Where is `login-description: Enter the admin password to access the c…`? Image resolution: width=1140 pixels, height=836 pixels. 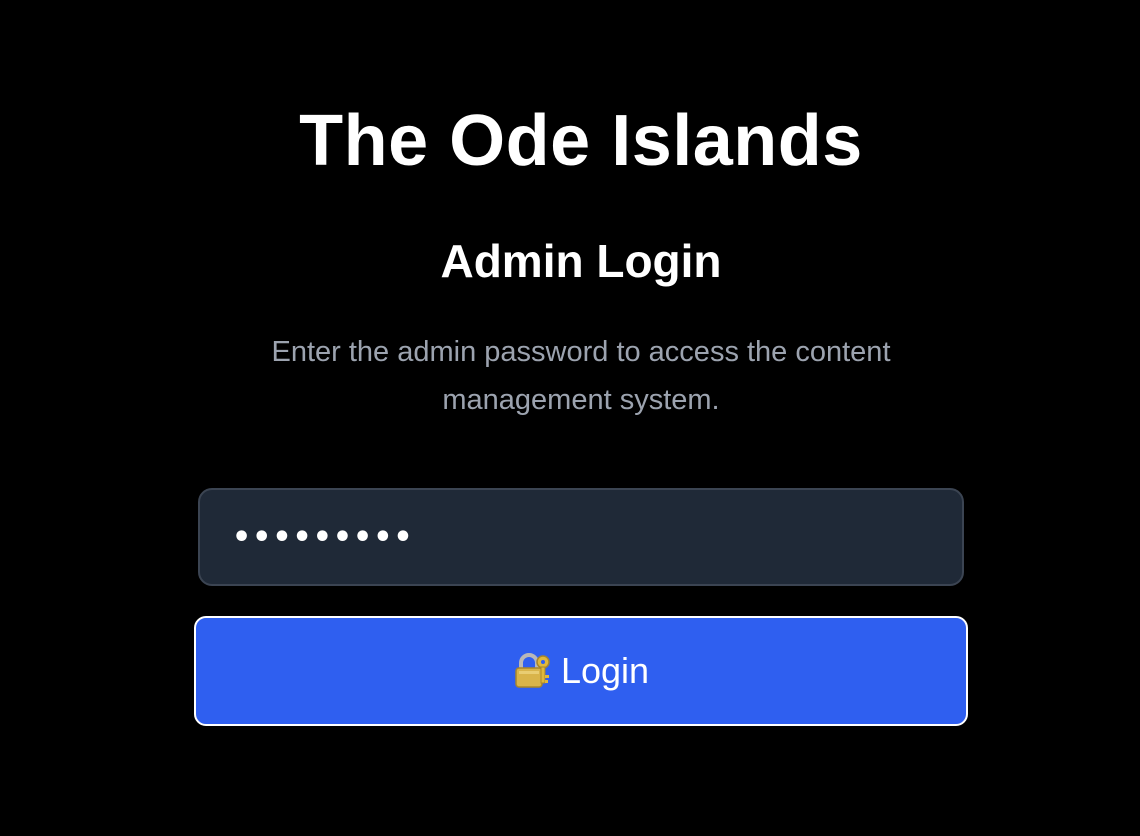
login-description: Enter the admin password to access the c… is located at coordinates (581, 376).